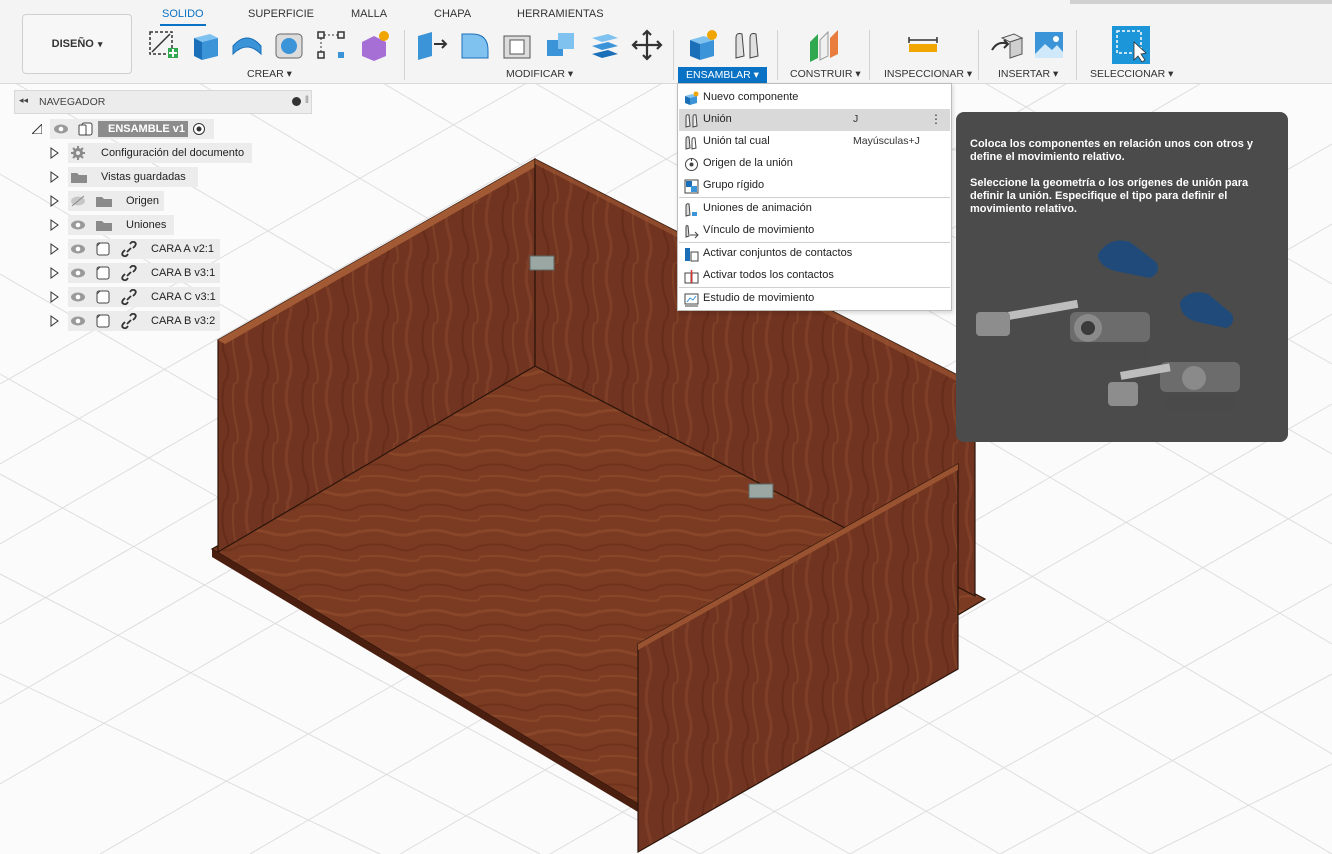 The width and height of the screenshot is (1332, 854). I want to click on top-scrollbar, so click(1201, 2).